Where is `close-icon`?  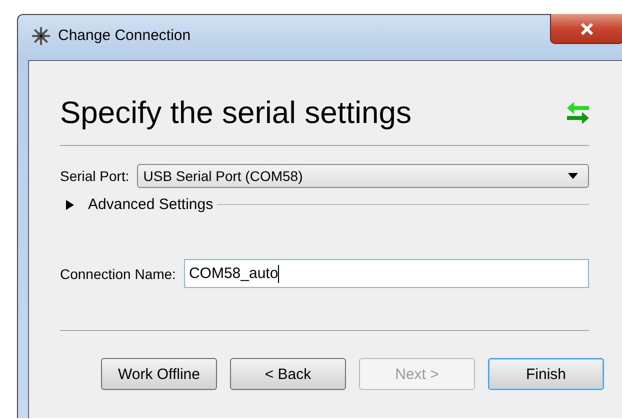 close-icon is located at coordinates (587, 28).